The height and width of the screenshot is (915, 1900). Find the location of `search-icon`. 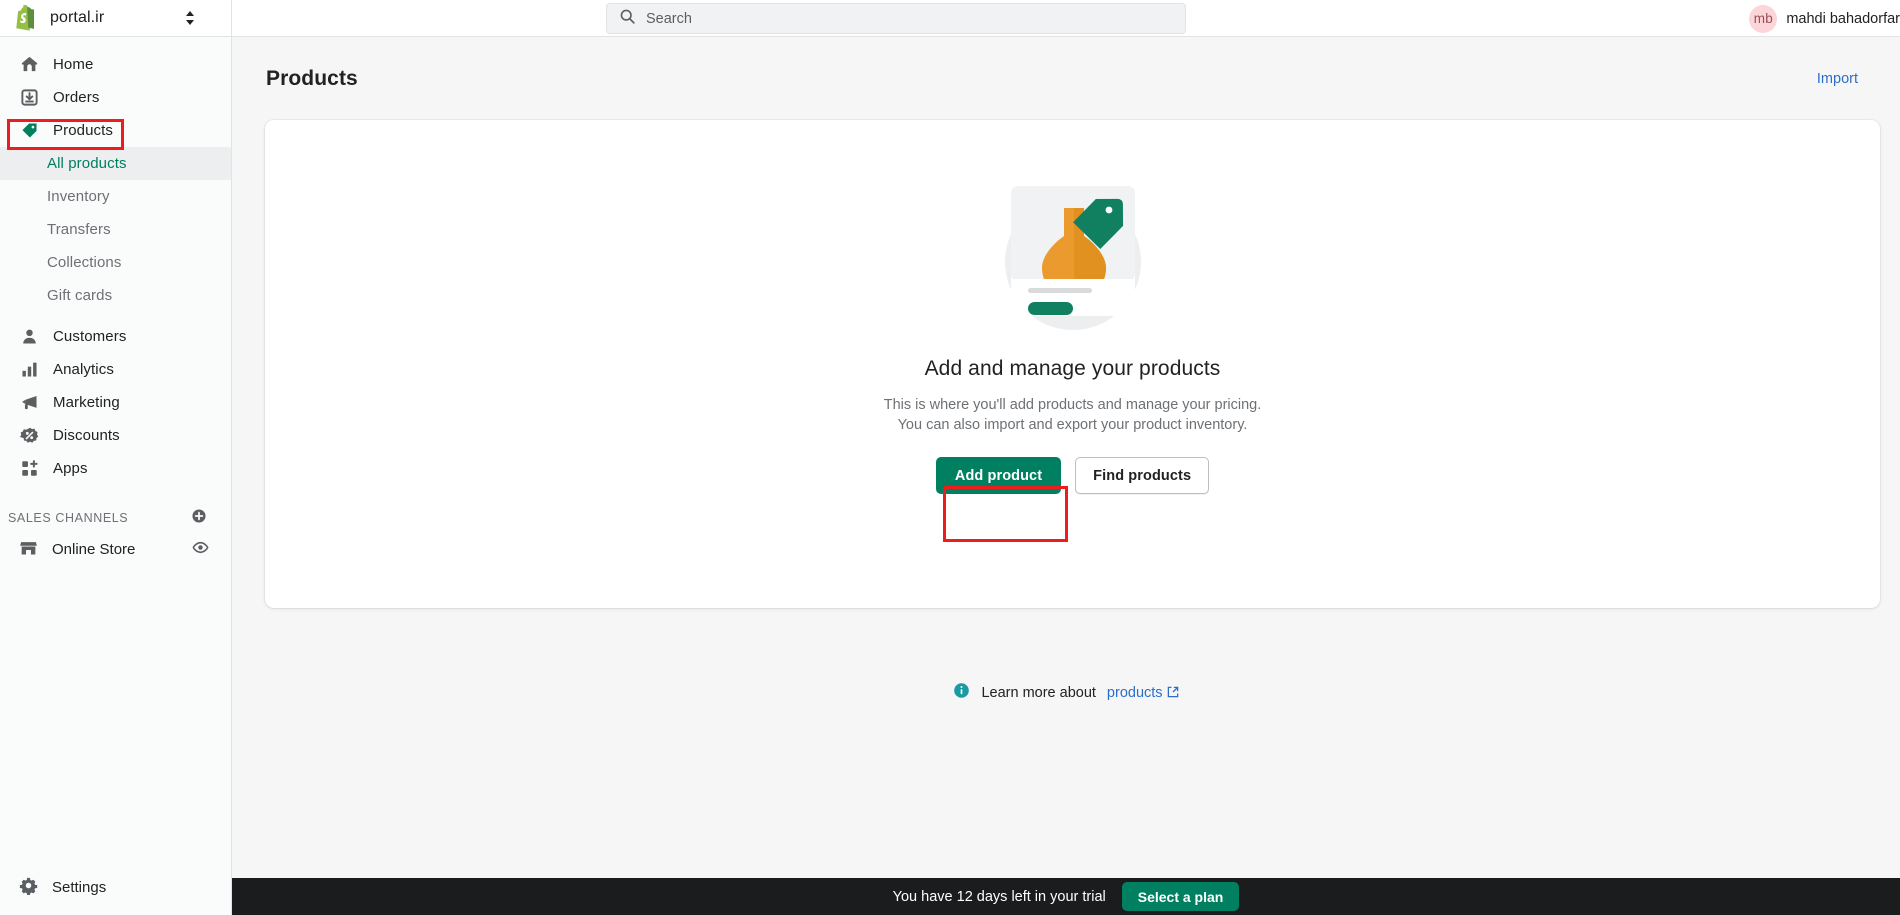

search-icon is located at coordinates (627, 19).